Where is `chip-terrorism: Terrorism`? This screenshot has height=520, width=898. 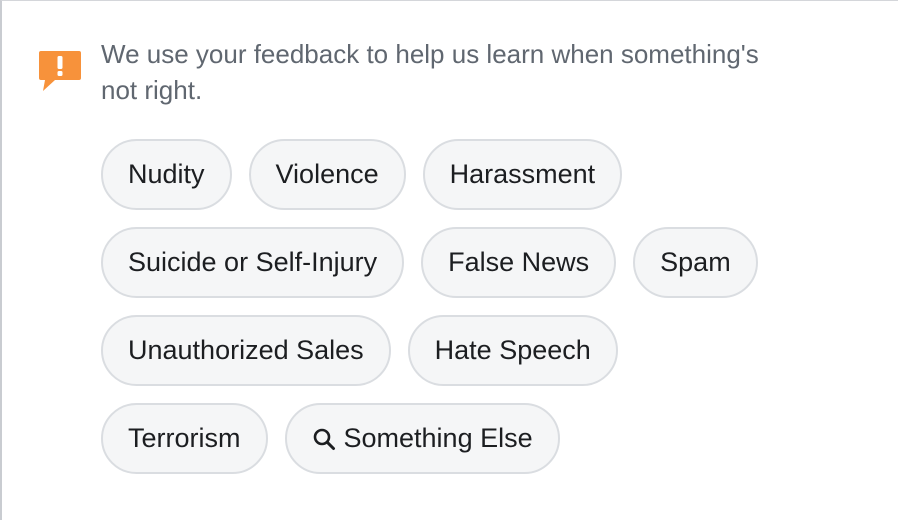 chip-terrorism: Terrorism is located at coordinates (184, 438).